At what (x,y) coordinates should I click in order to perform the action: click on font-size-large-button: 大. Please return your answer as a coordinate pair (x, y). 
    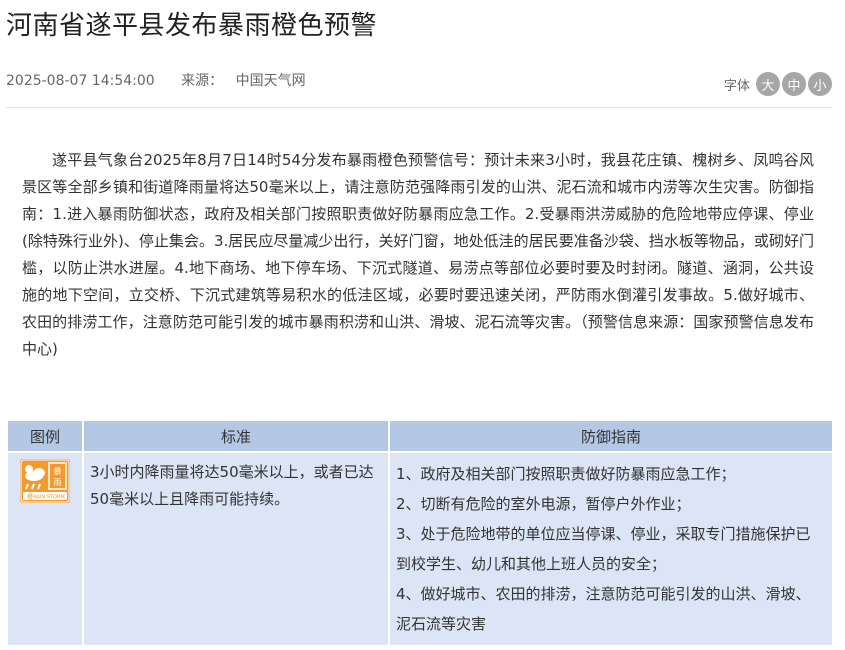
    Looking at the image, I should click on (768, 84).